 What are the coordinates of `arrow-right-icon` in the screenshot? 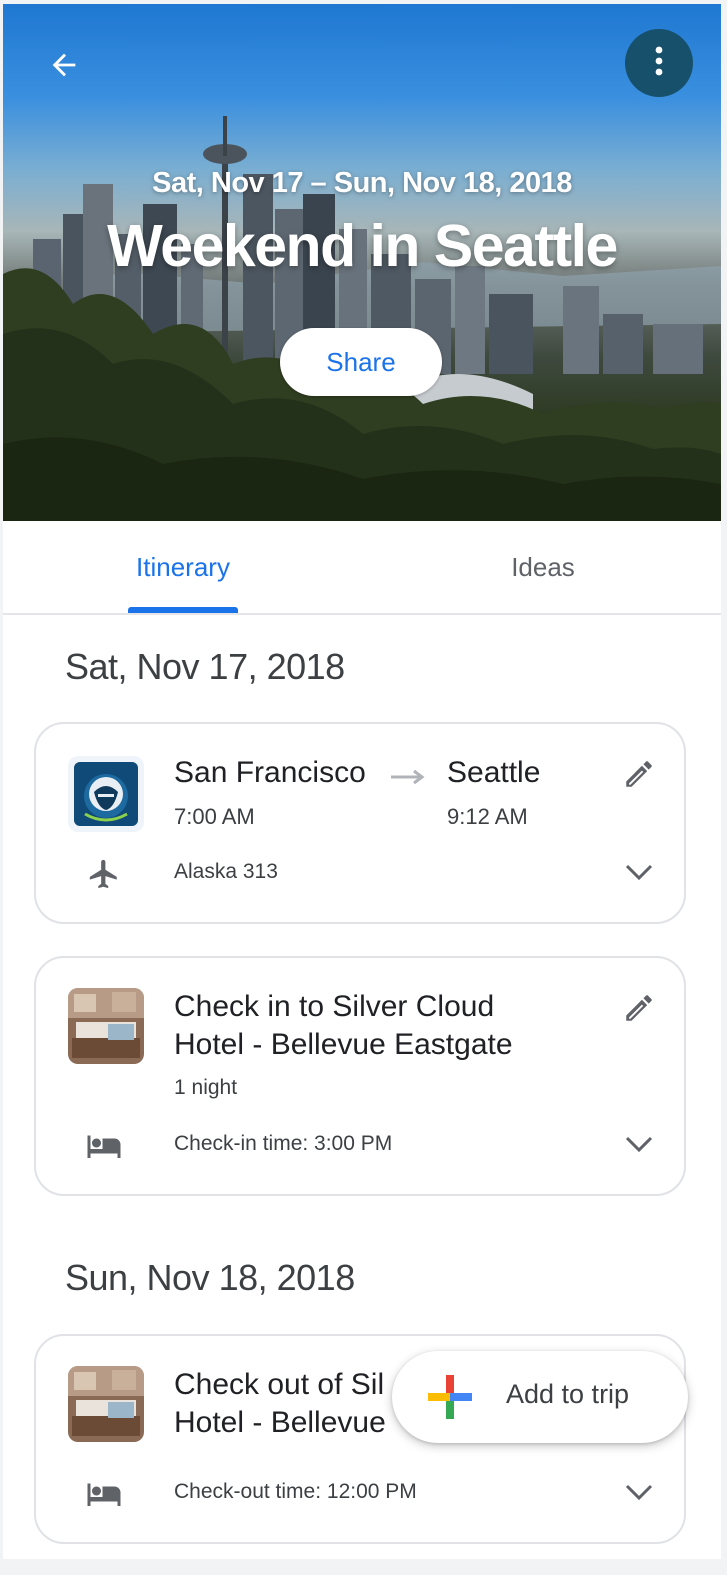 It's located at (408, 777).